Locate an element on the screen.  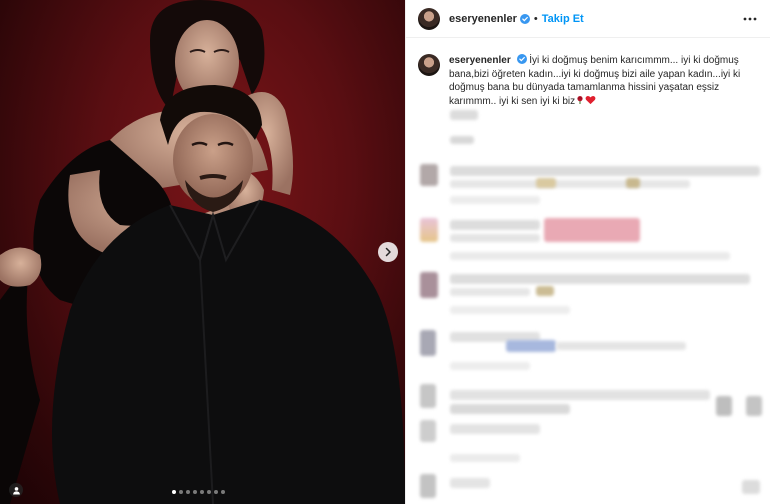
follow-button: Takip Et is located at coordinates (563, 19).